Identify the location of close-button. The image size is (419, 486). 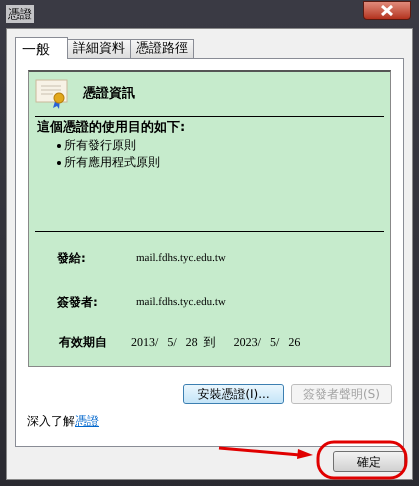
(387, 10).